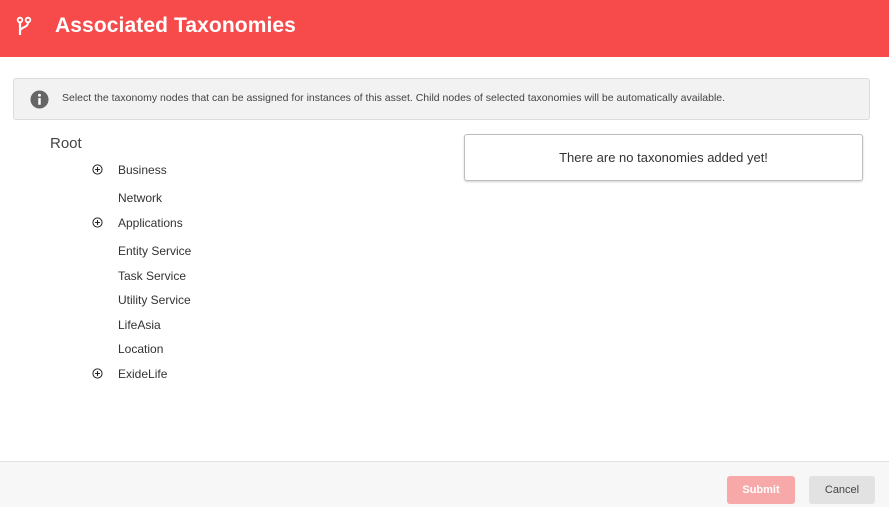 The height and width of the screenshot is (507, 889). What do you see at coordinates (139, 325) in the screenshot?
I see `tree-item-lifeasia: LifeAsia` at bounding box center [139, 325].